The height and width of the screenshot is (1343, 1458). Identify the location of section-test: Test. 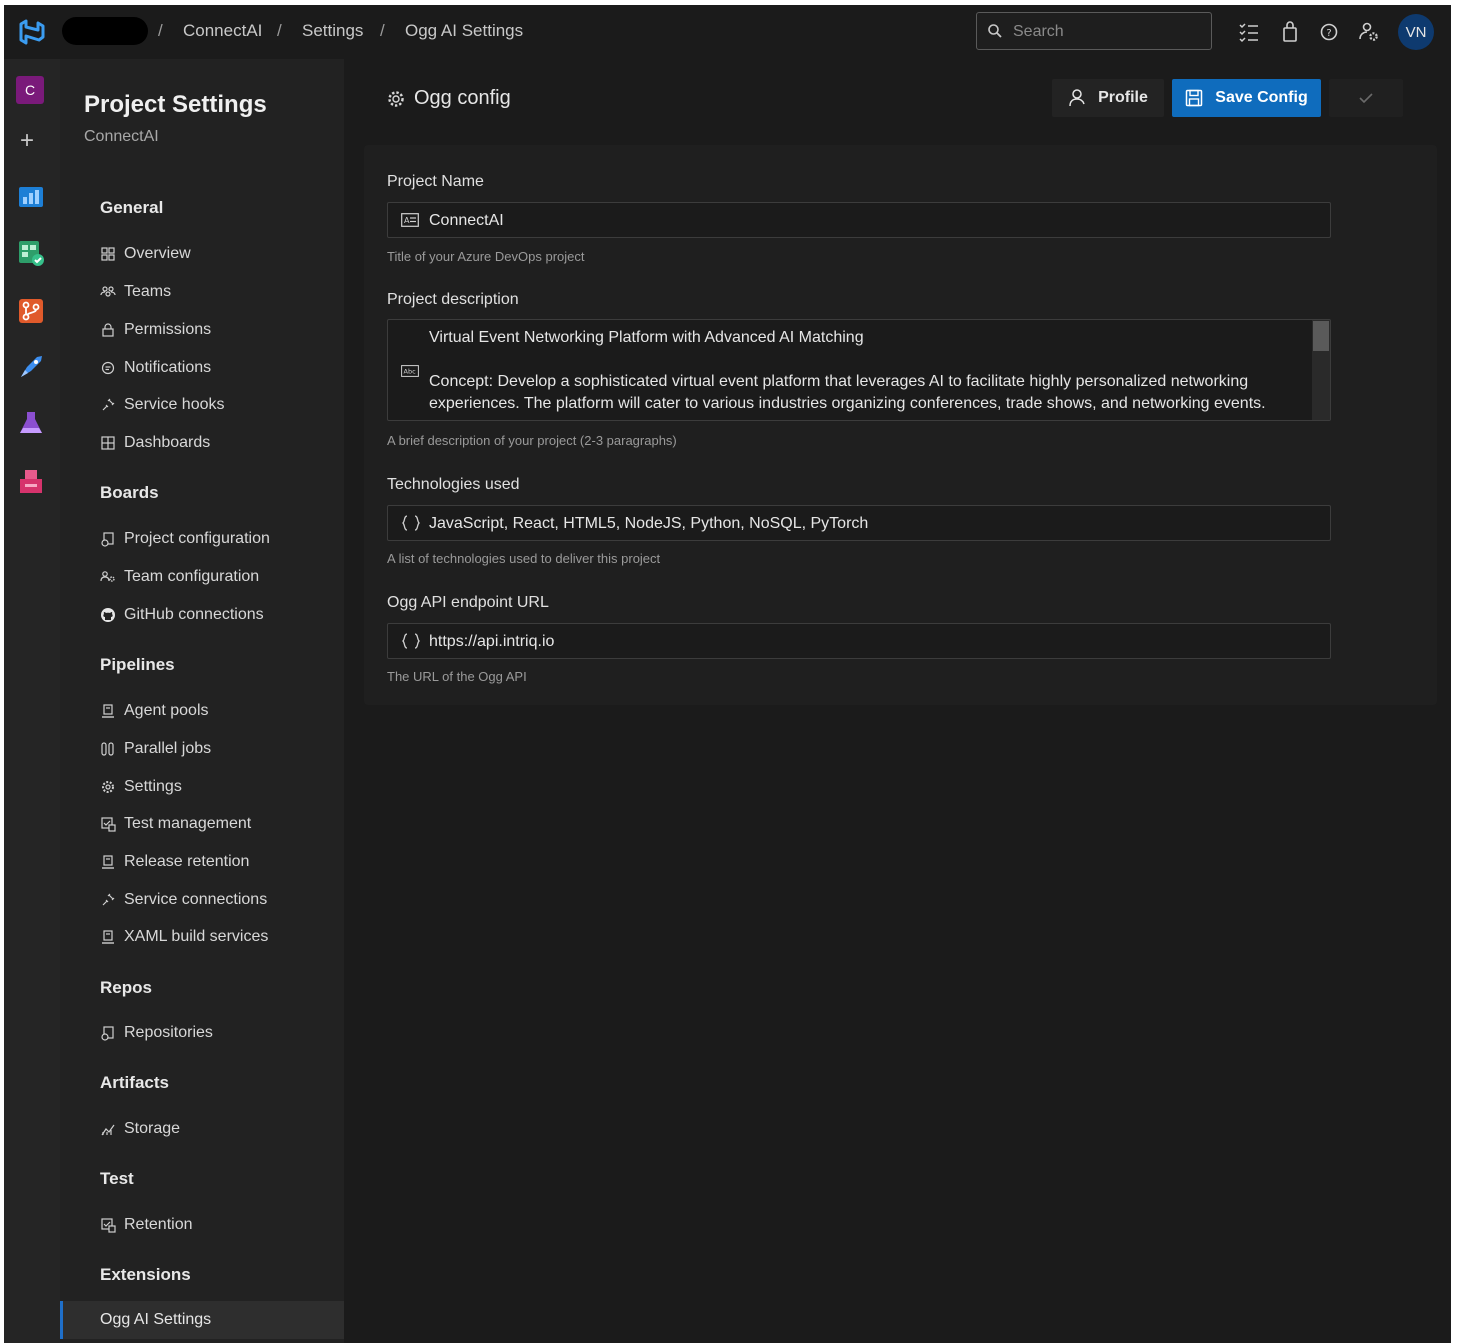
(117, 1178).